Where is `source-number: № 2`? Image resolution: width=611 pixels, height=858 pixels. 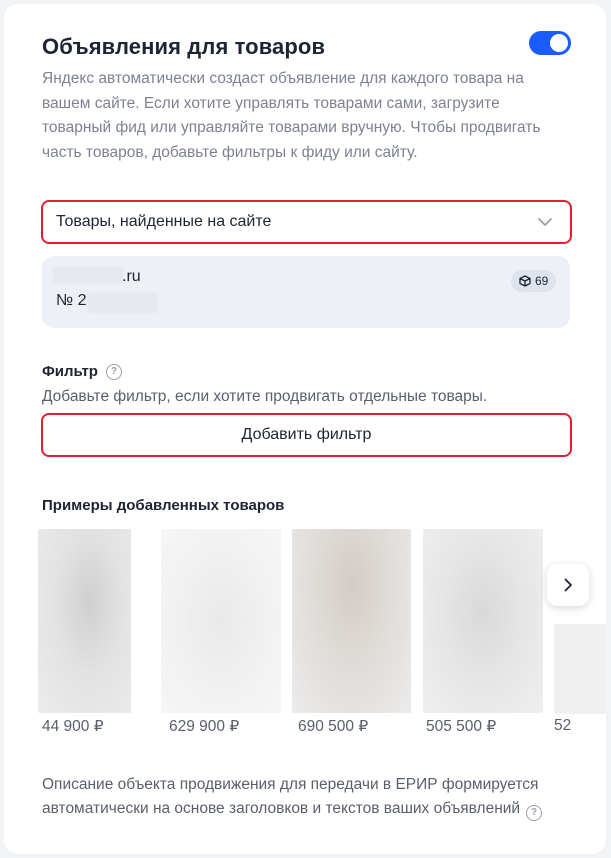 source-number: № 2 is located at coordinates (71, 300).